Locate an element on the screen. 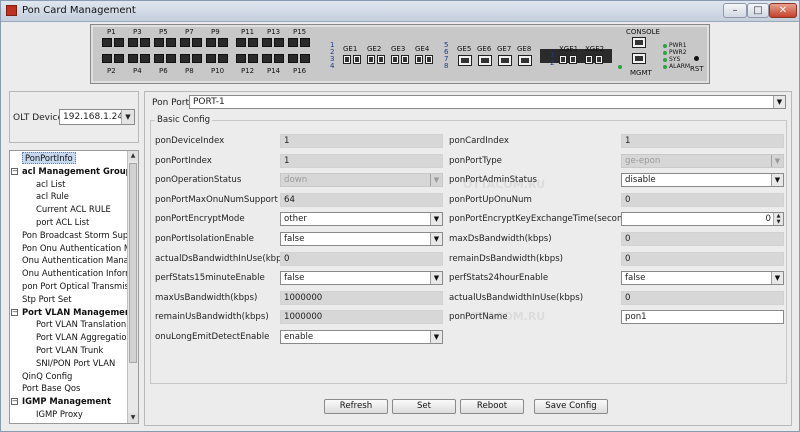  olt-device-select: 192.168.1.240 ▼ is located at coordinates (97, 117).